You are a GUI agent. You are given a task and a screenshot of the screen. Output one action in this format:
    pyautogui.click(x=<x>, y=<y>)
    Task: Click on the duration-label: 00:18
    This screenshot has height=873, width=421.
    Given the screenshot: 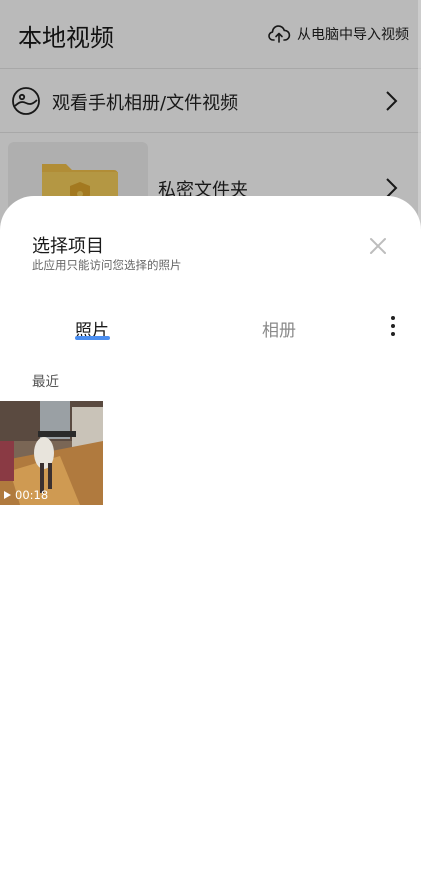 What is the action you would take?
    pyautogui.click(x=32, y=495)
    